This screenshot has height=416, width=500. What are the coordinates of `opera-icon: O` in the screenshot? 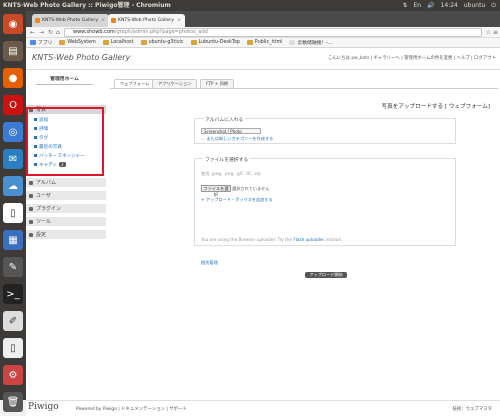 It's located at (13, 105).